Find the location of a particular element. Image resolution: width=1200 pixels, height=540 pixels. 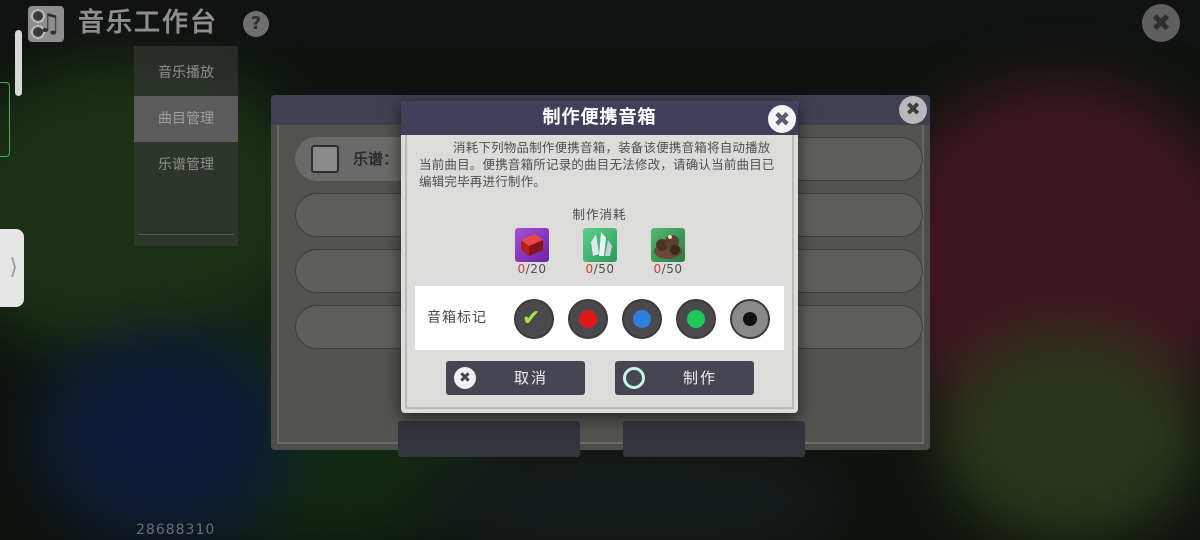

user-id: 28688310 is located at coordinates (176, 530).